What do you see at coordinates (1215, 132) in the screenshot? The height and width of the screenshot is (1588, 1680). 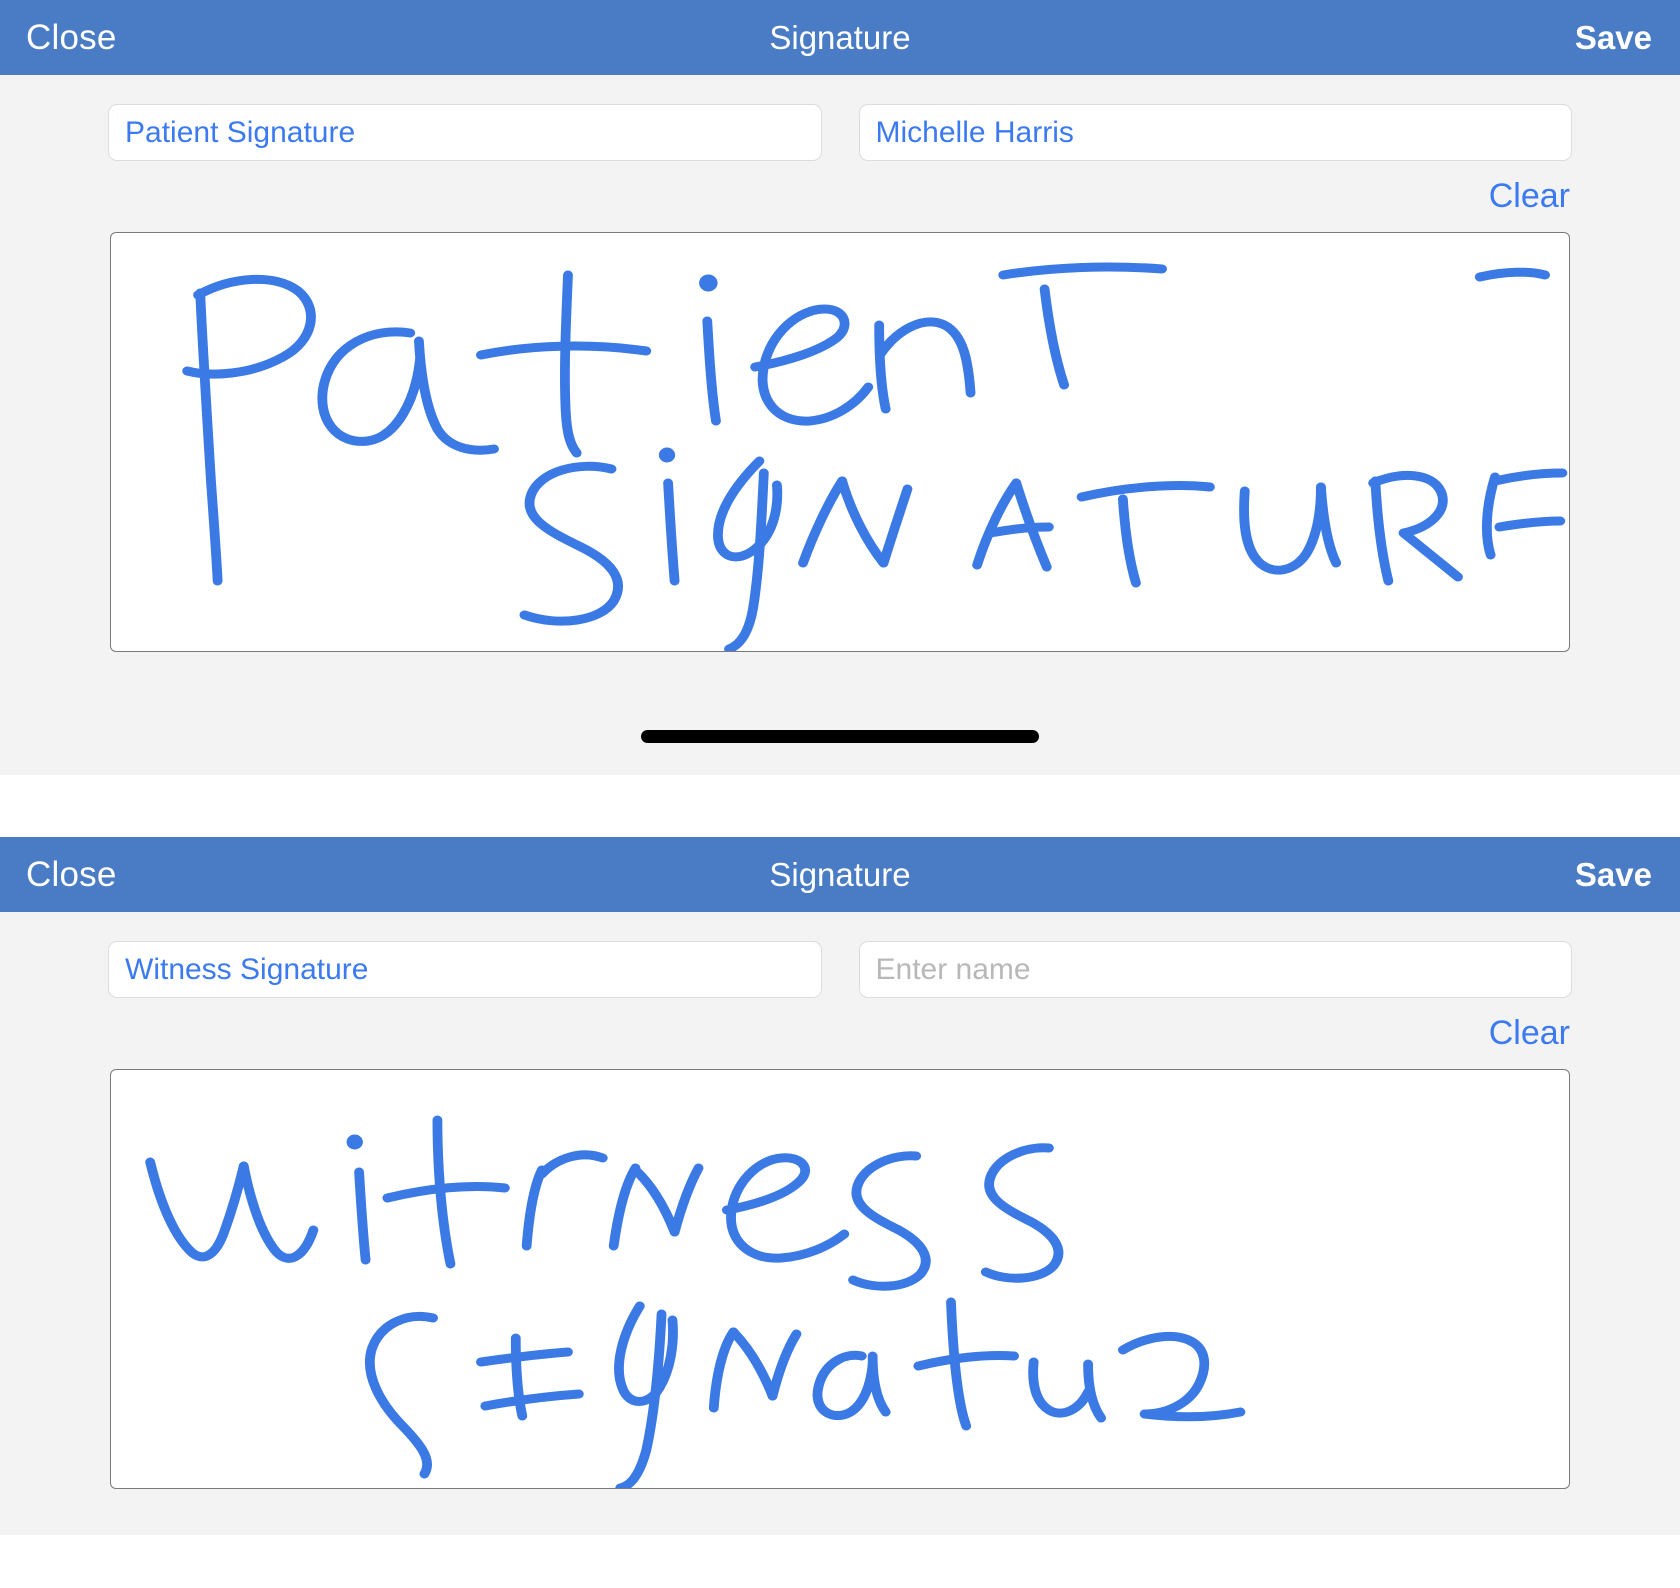 I see `signer-name-input: Michelle Harris` at bounding box center [1215, 132].